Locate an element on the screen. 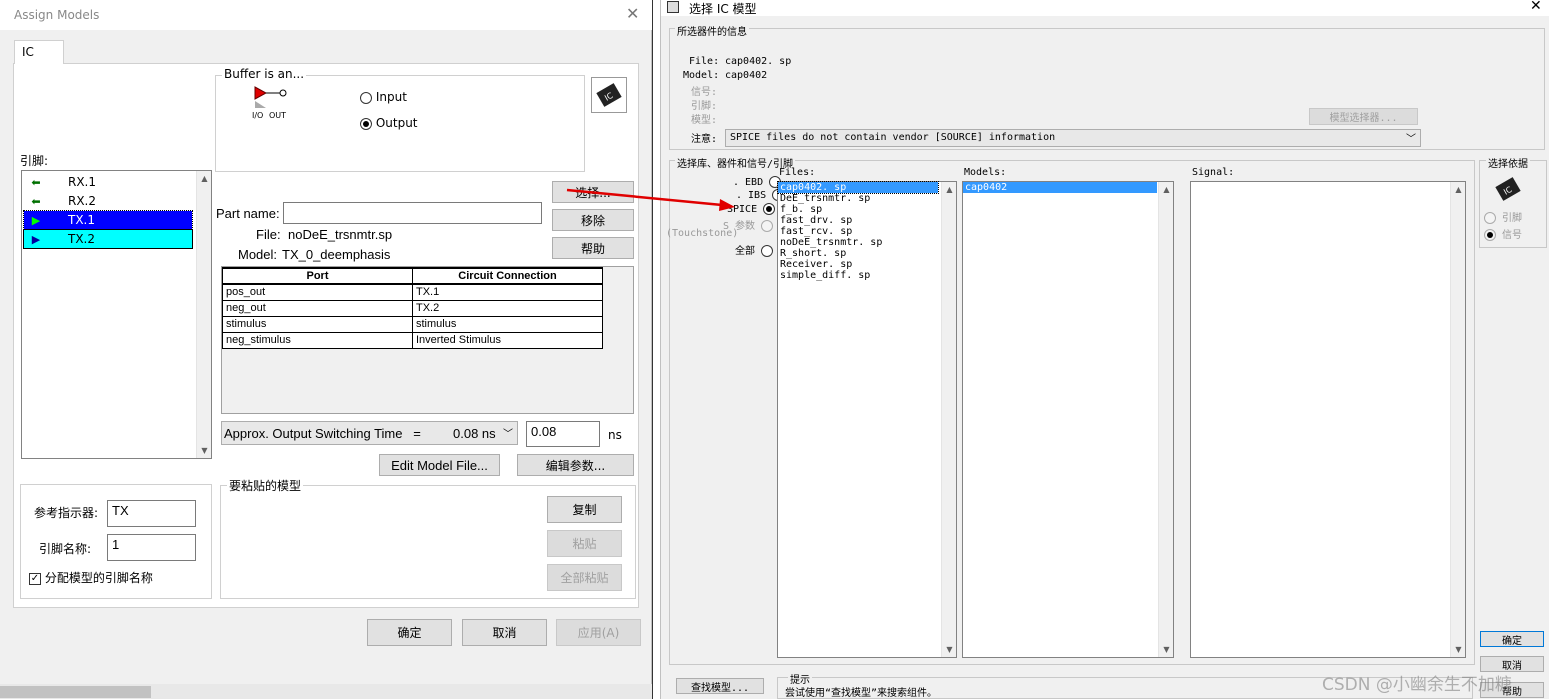 The height and width of the screenshot is (699, 1549). pins-label: 引脚: is located at coordinates (34, 161).